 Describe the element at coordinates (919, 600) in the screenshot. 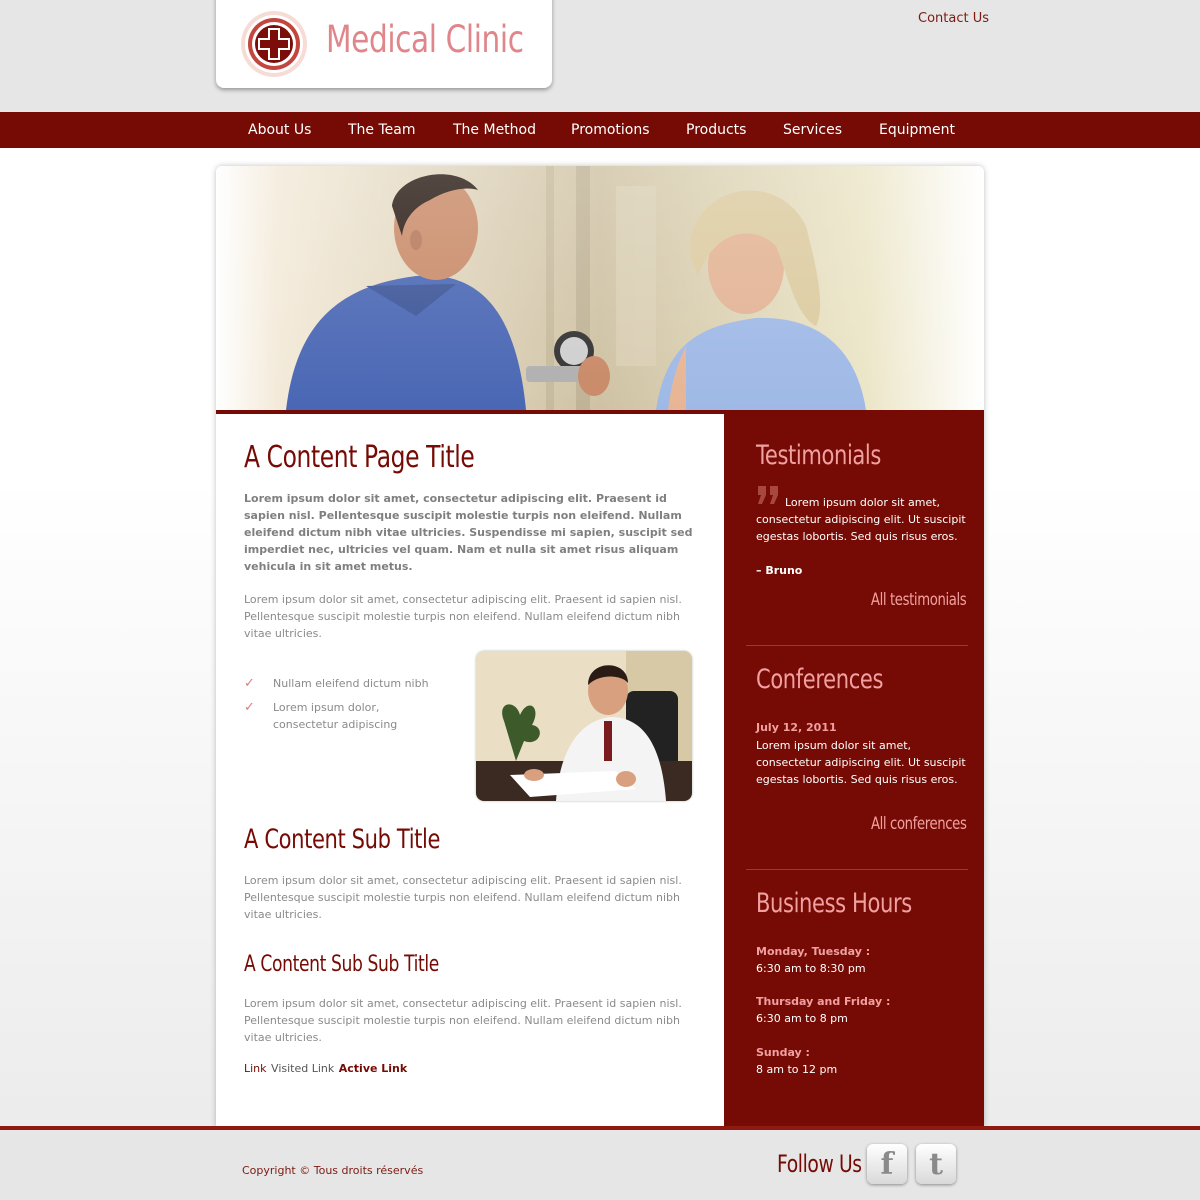

I see `all-testimonials-link: All testimonials` at that location.